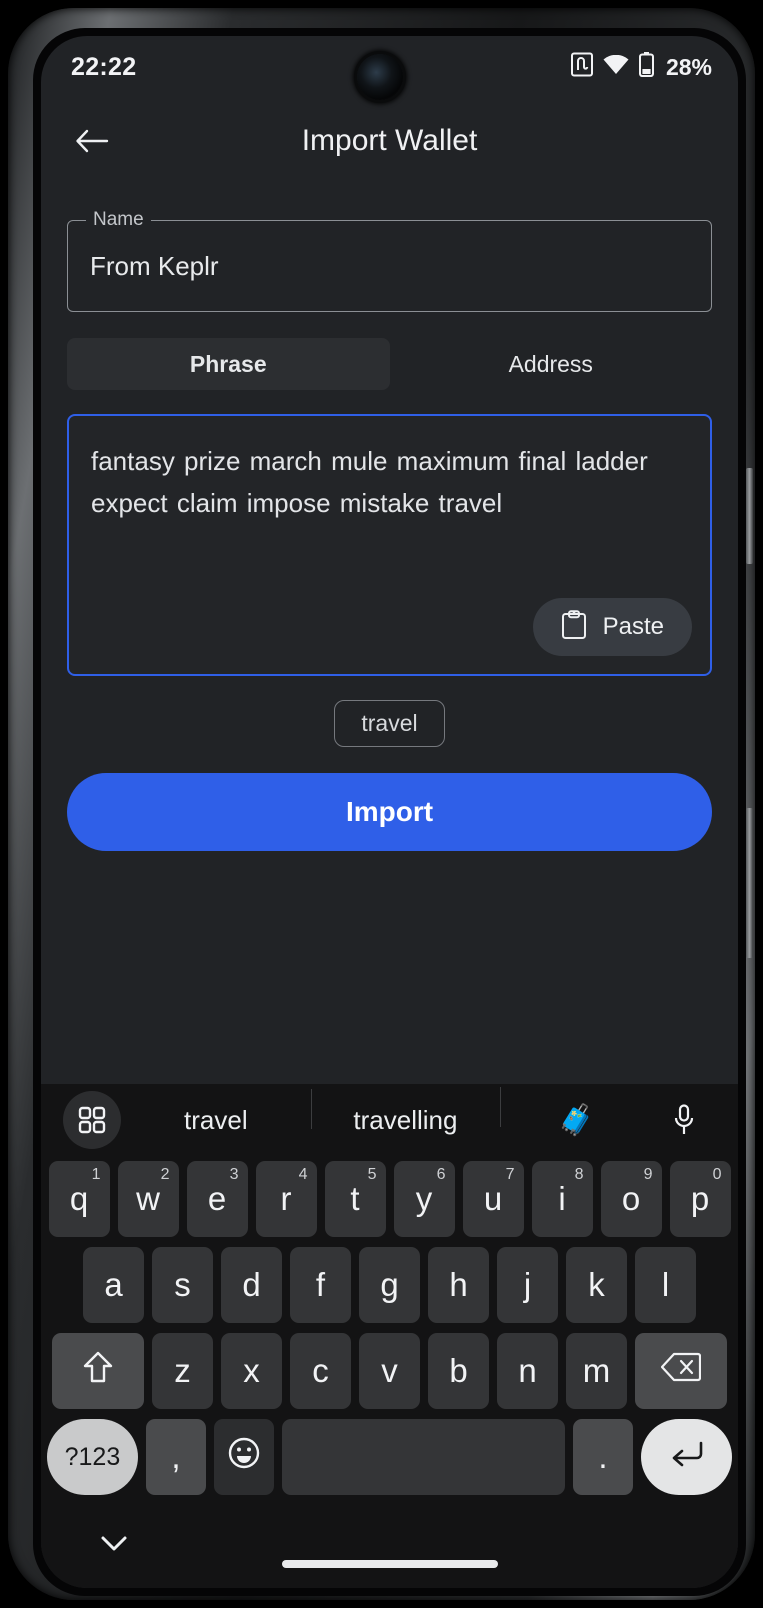 The width and height of the screenshot is (763, 1608). I want to click on key-j: j, so click(527, 1285).